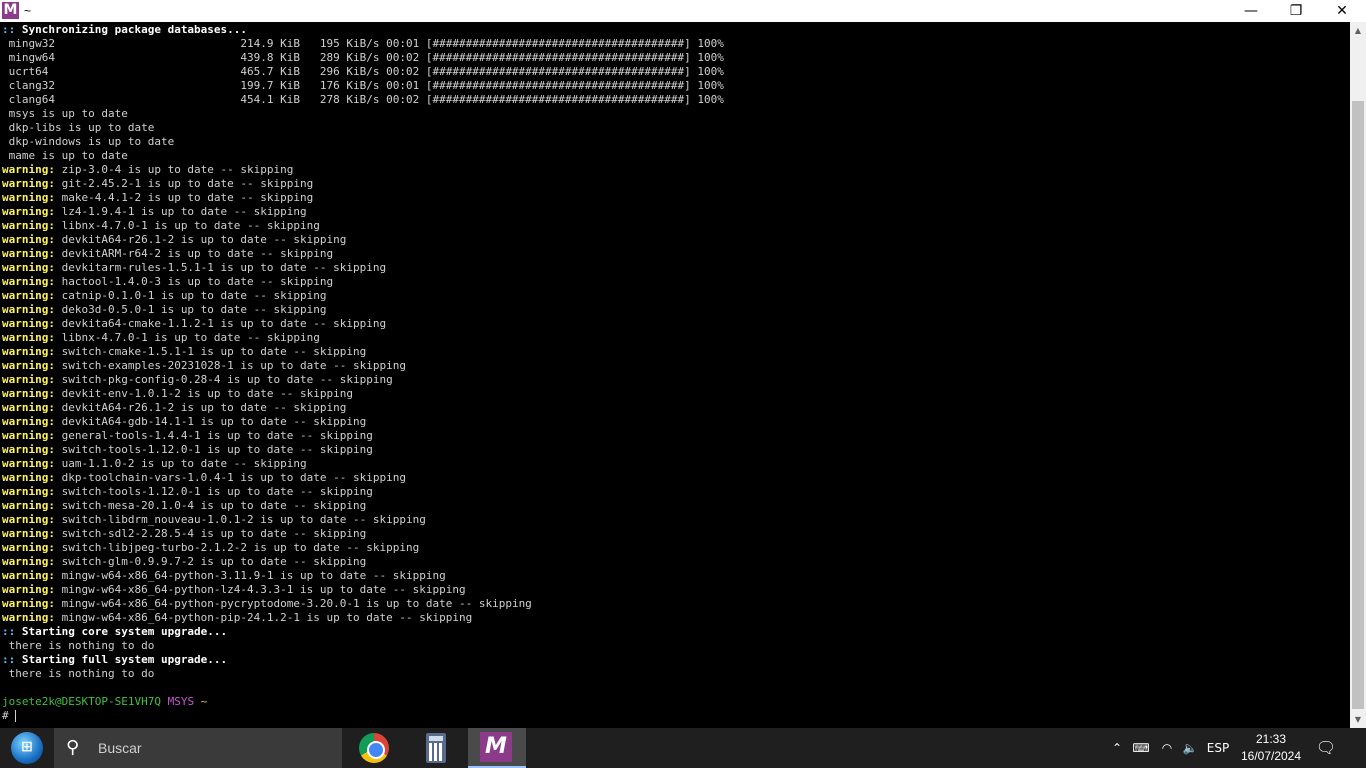 The image size is (1366, 768). What do you see at coordinates (1271, 748) in the screenshot?
I see `system-clock: 21:33 16/07/2024` at bounding box center [1271, 748].